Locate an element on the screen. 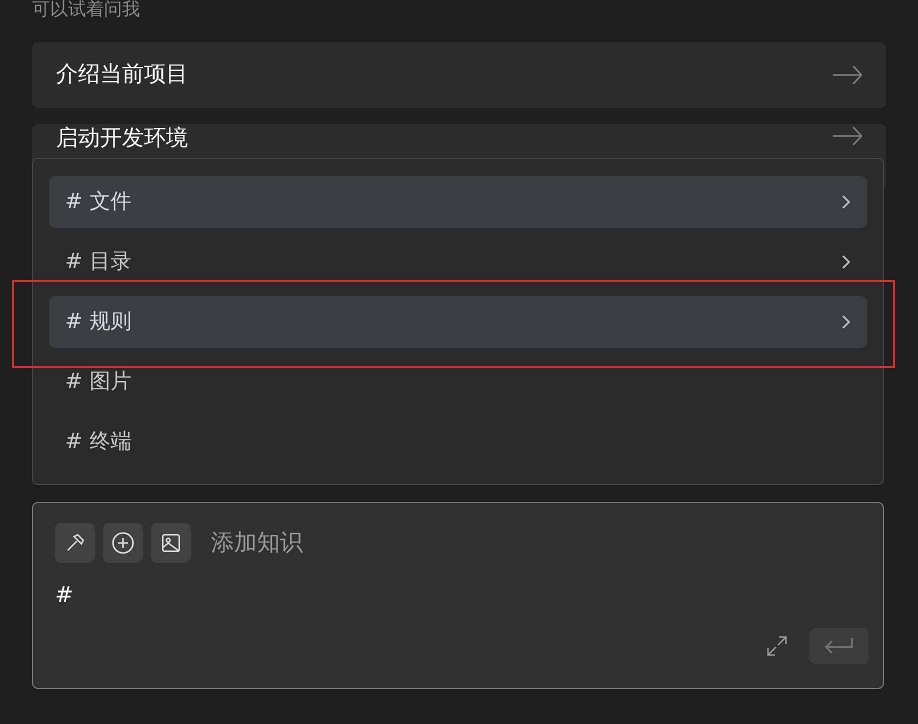 This screenshot has height=724, width=918. menu-item: # 规则 is located at coordinates (458, 322).